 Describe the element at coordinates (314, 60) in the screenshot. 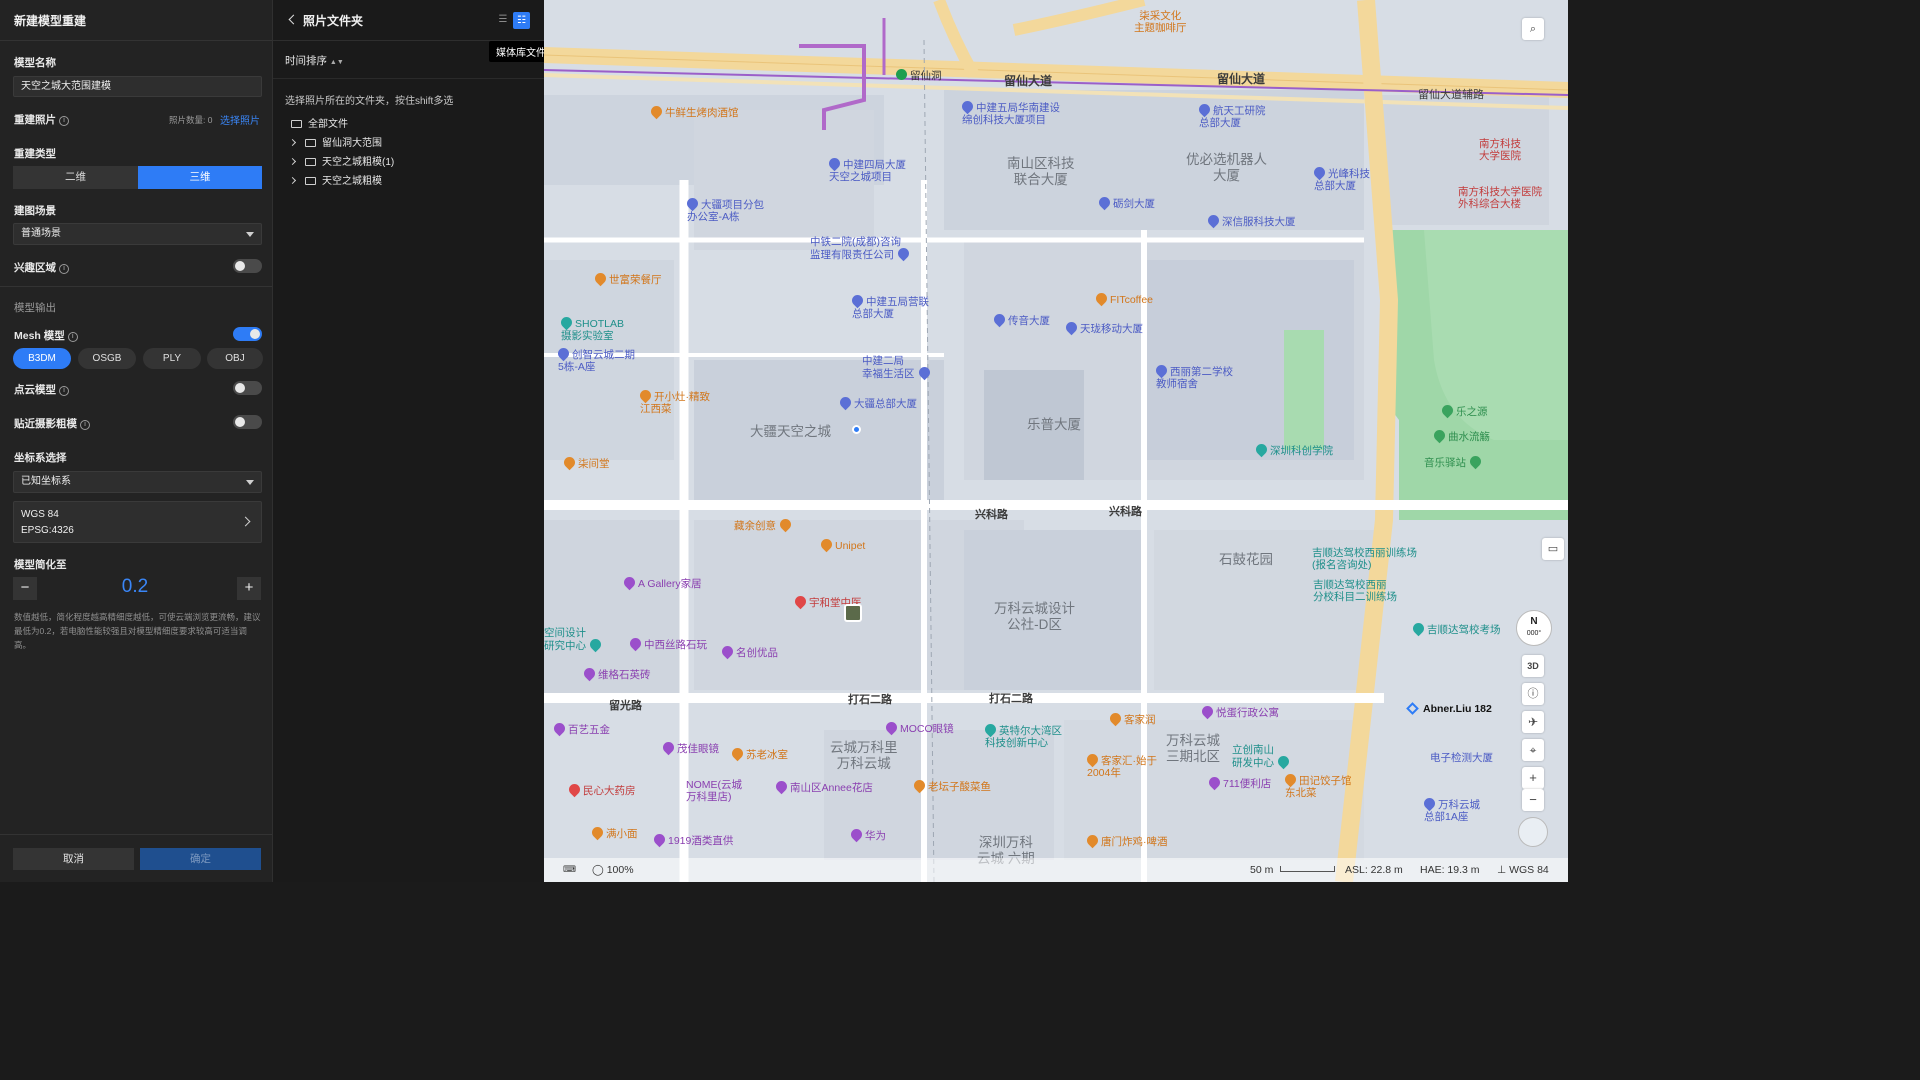

I see `sort-button: 时间排序 ▲▼` at that location.